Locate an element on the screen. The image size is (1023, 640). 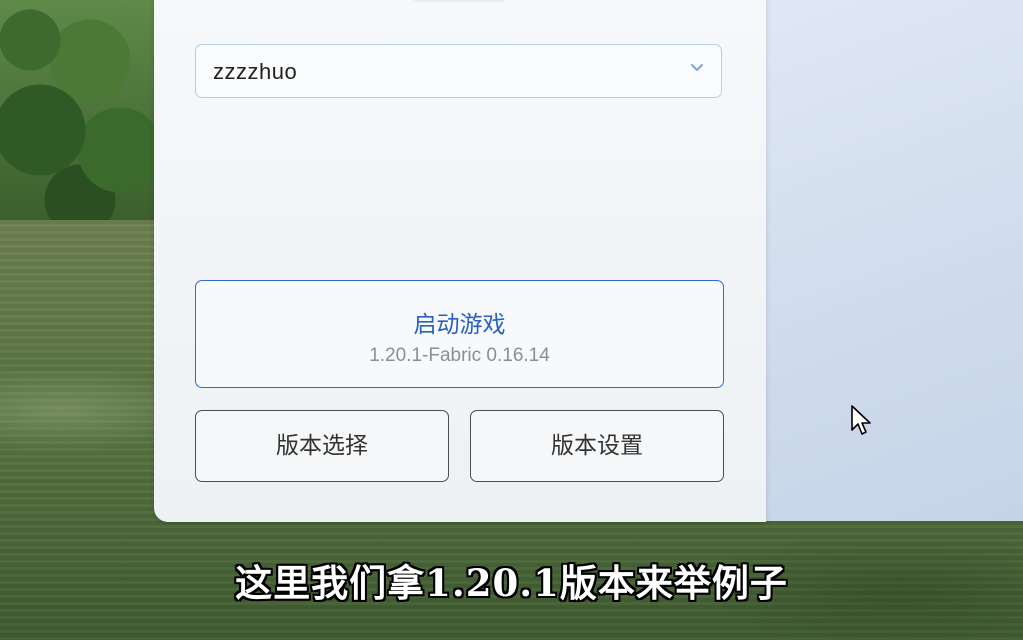
account-select: zzzzhuo is located at coordinates (458, 71).